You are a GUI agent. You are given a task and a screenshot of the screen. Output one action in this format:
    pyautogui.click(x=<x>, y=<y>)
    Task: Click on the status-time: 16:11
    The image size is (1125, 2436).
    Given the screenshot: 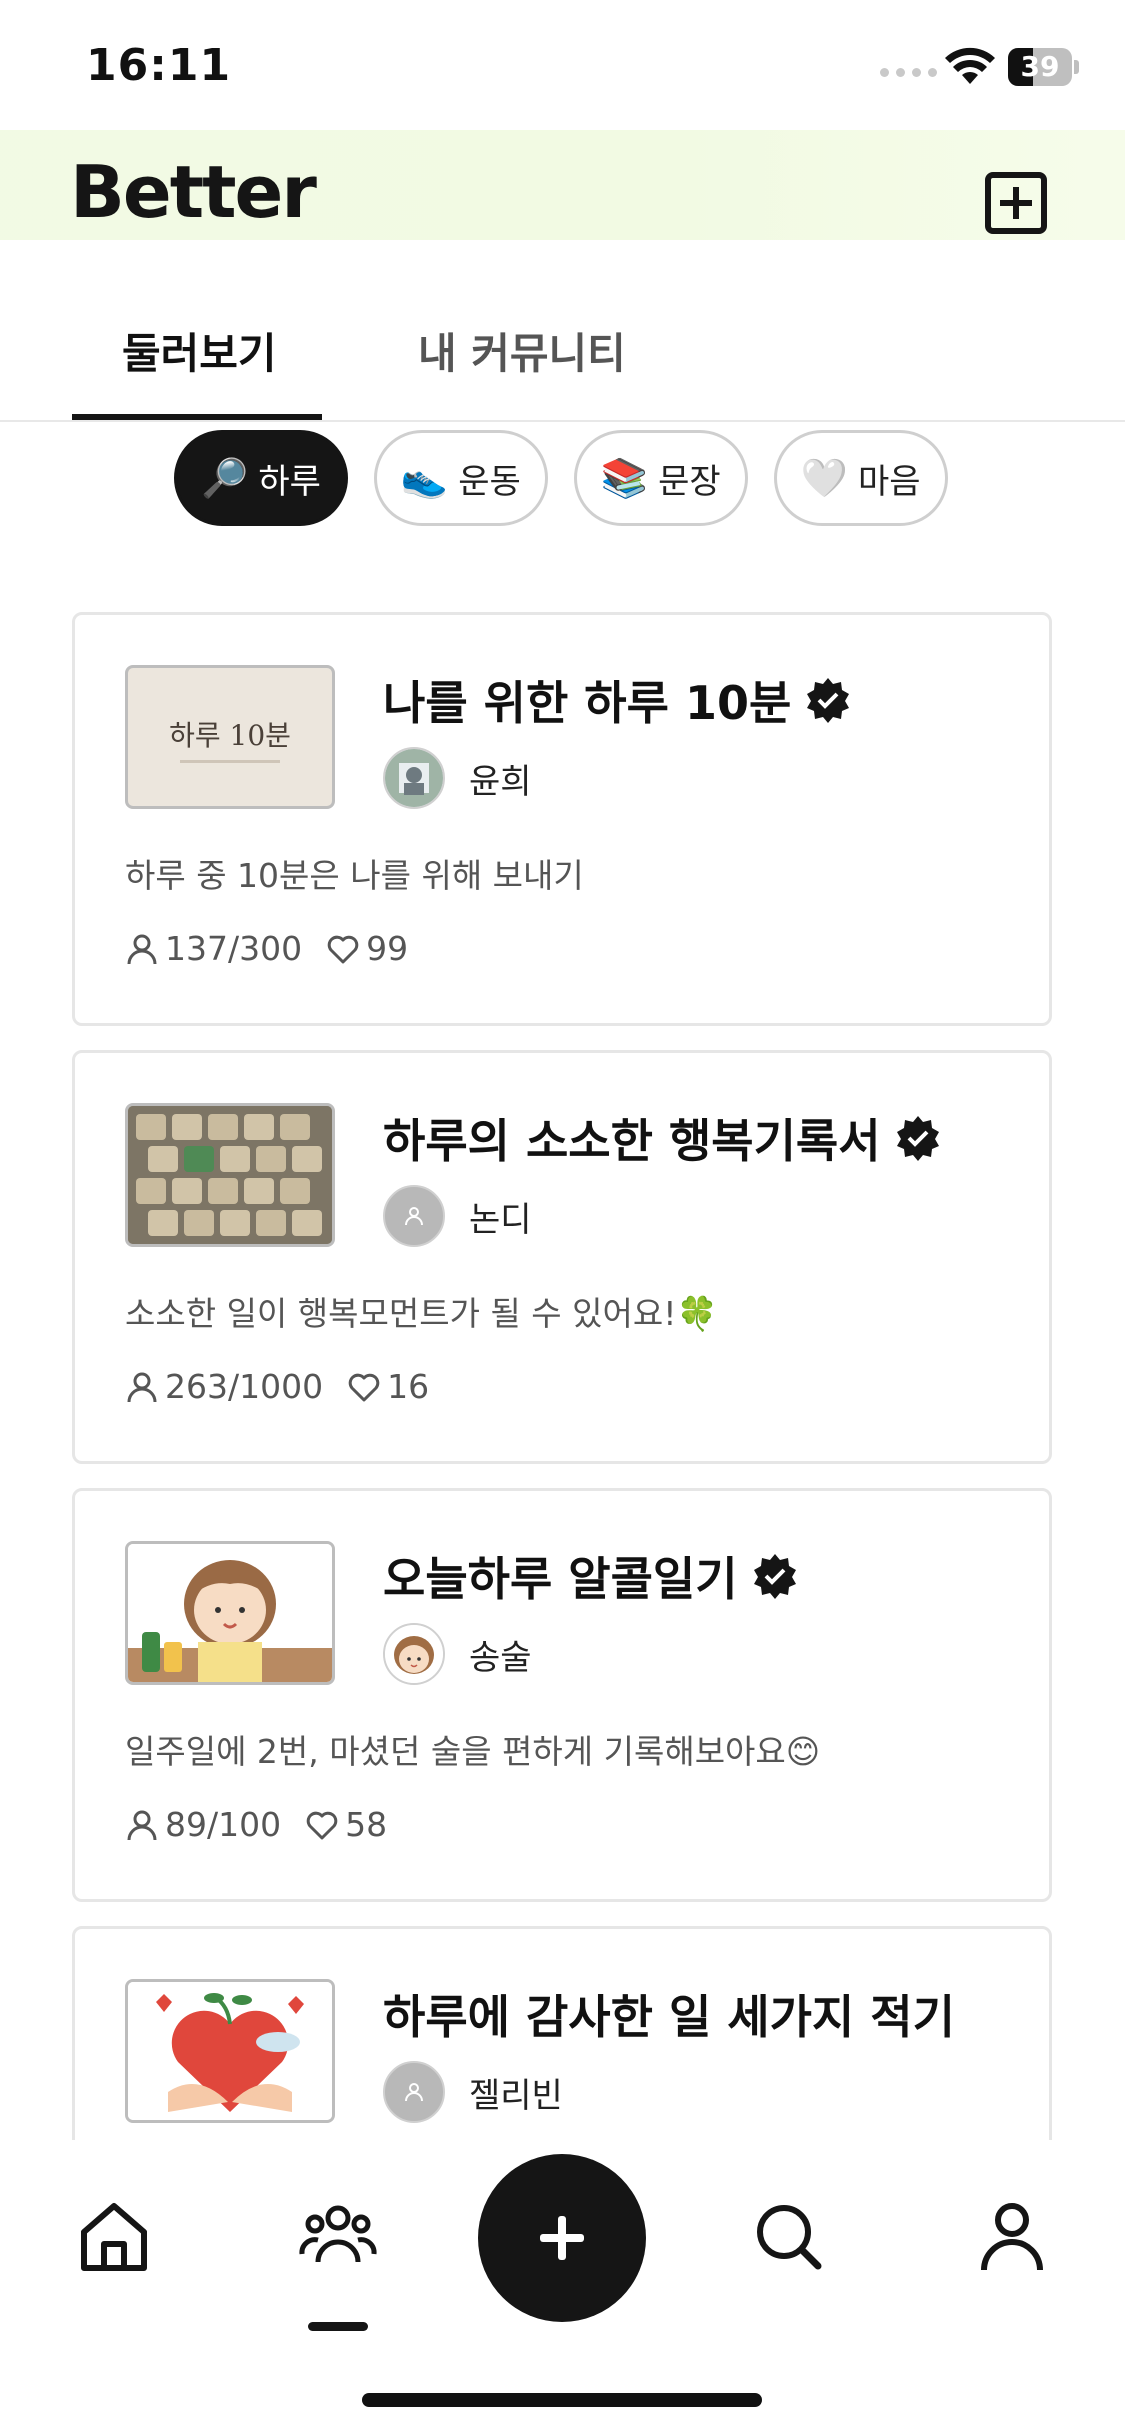 What is the action you would take?
    pyautogui.click(x=159, y=65)
    